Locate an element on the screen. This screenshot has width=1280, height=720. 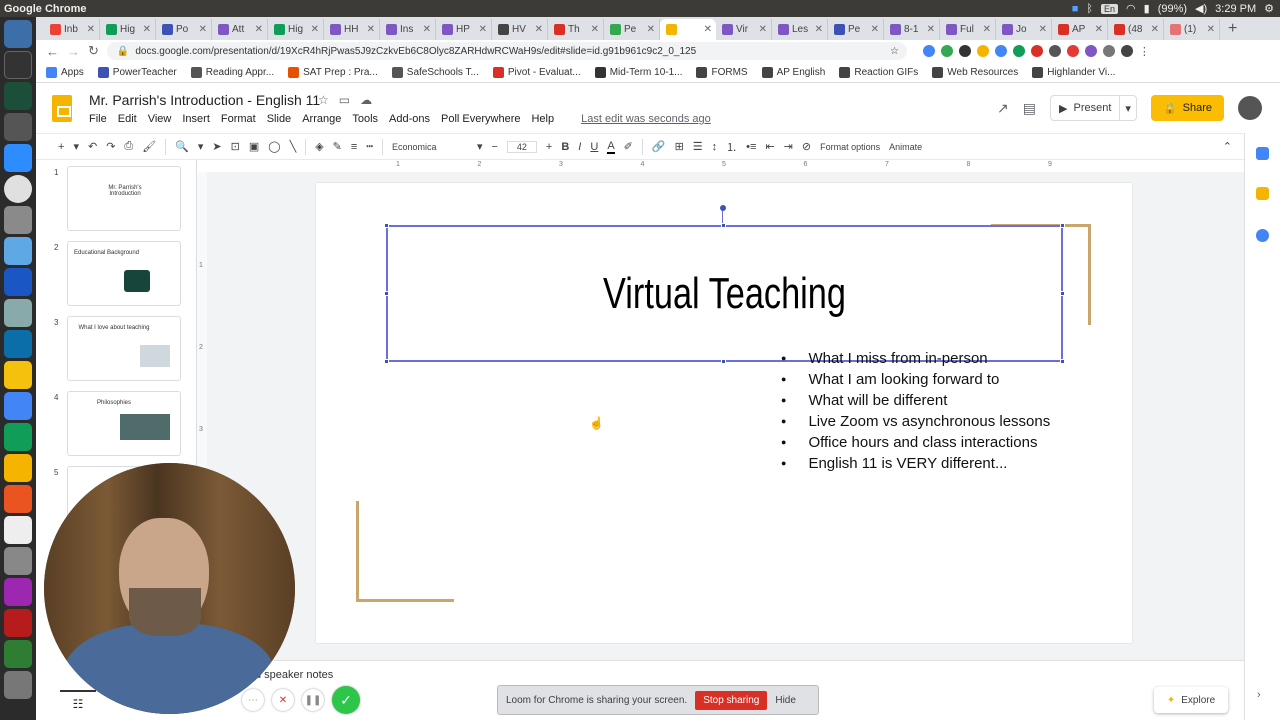
loom-pause-icon: ❚❚ is located at coordinates (313, 700).